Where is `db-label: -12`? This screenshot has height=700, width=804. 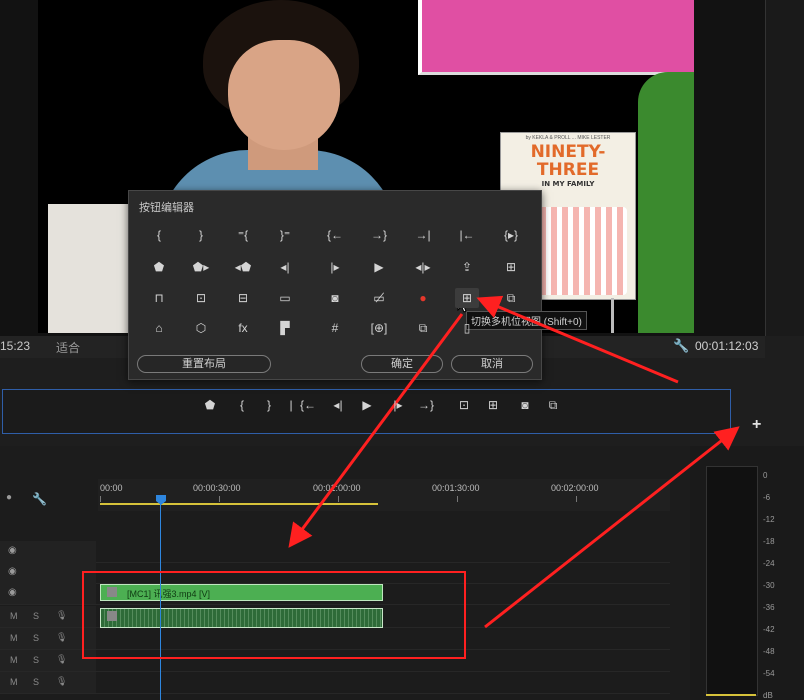
db-label: -12 is located at coordinates (769, 519).